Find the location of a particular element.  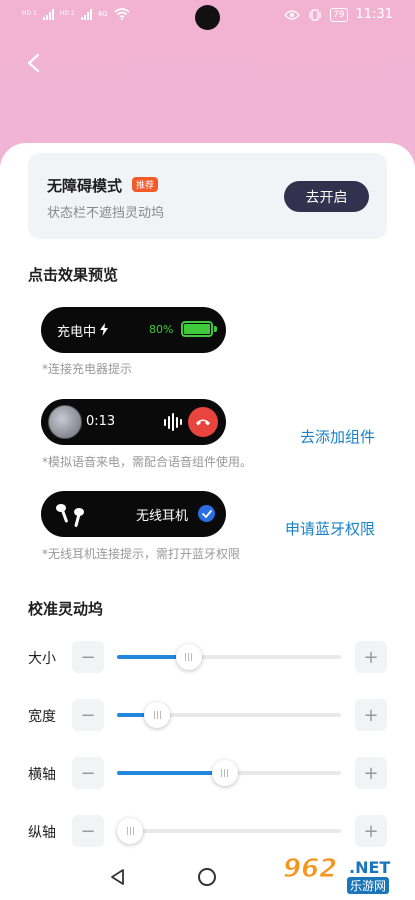

size-slider is located at coordinates (229, 657).